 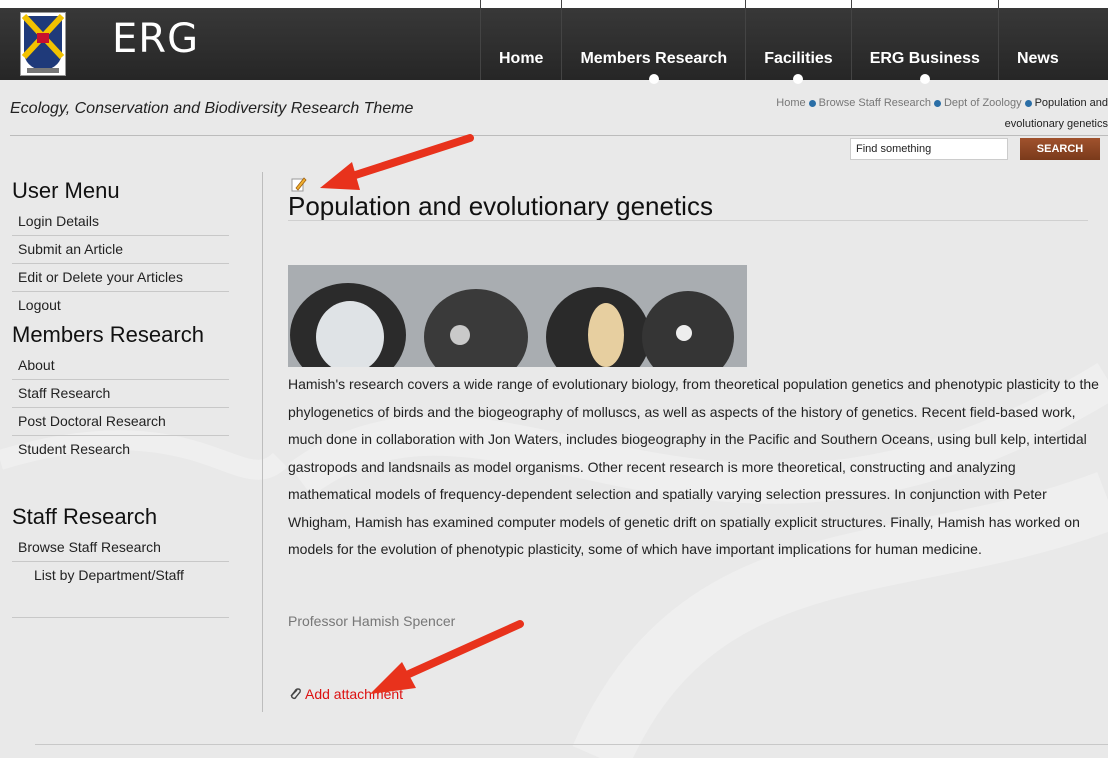 I want to click on footer-divider, so click(x=571, y=744).